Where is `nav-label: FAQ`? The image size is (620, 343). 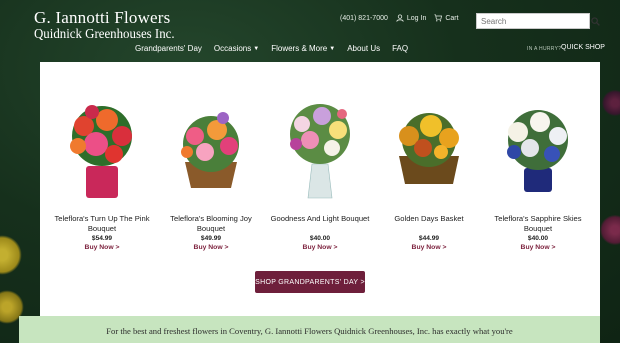
nav-label: FAQ is located at coordinates (400, 48).